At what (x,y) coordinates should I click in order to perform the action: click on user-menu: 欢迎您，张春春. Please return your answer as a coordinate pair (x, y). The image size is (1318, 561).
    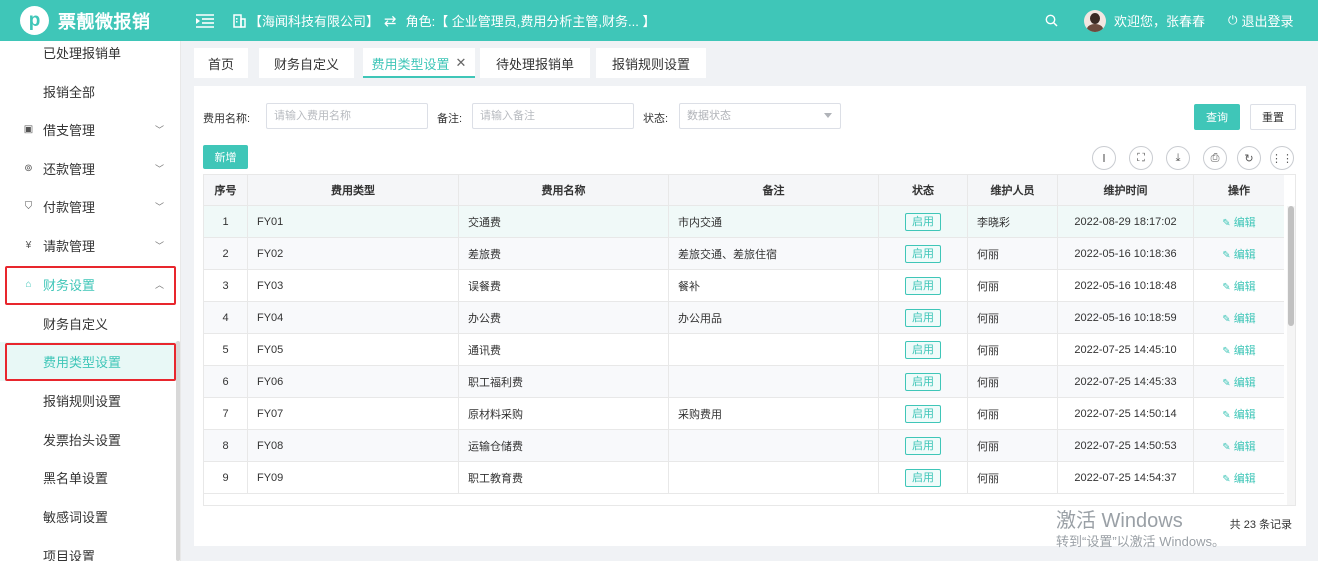
    Looking at the image, I should click on (1144, 20).